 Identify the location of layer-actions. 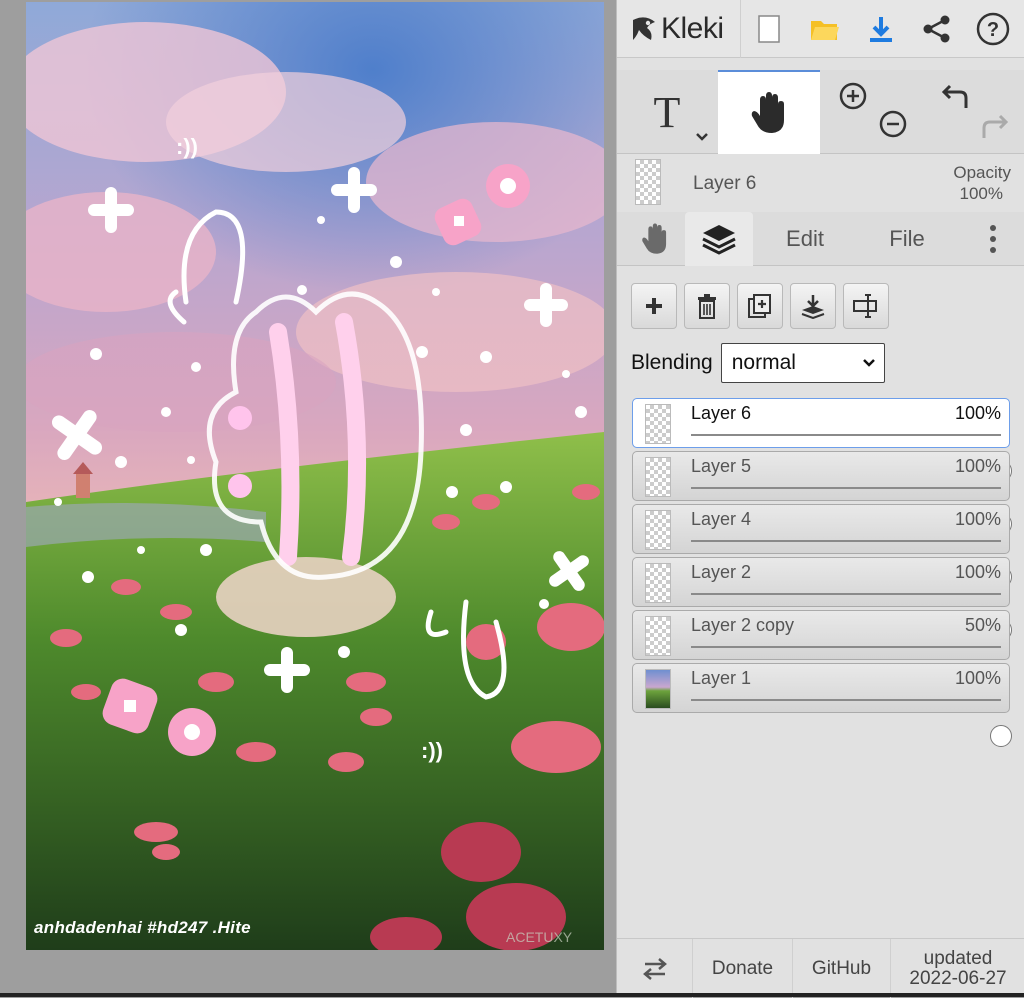
(760, 306).